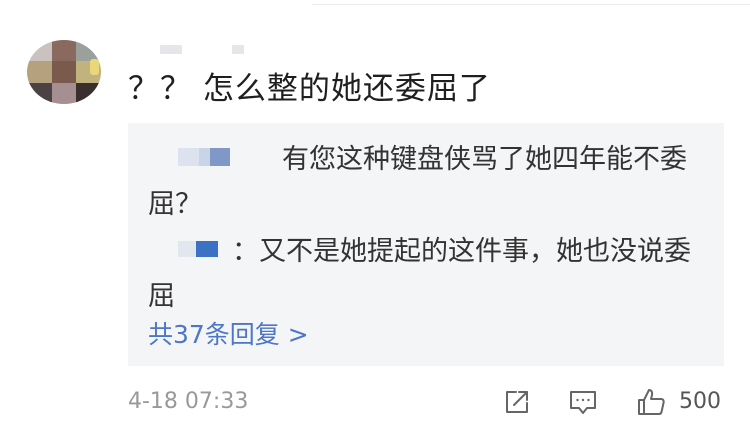  Describe the element at coordinates (419, 274) in the screenshot. I see `reply-text: ：又不是她提起的这件事，她也没说委屈` at that location.